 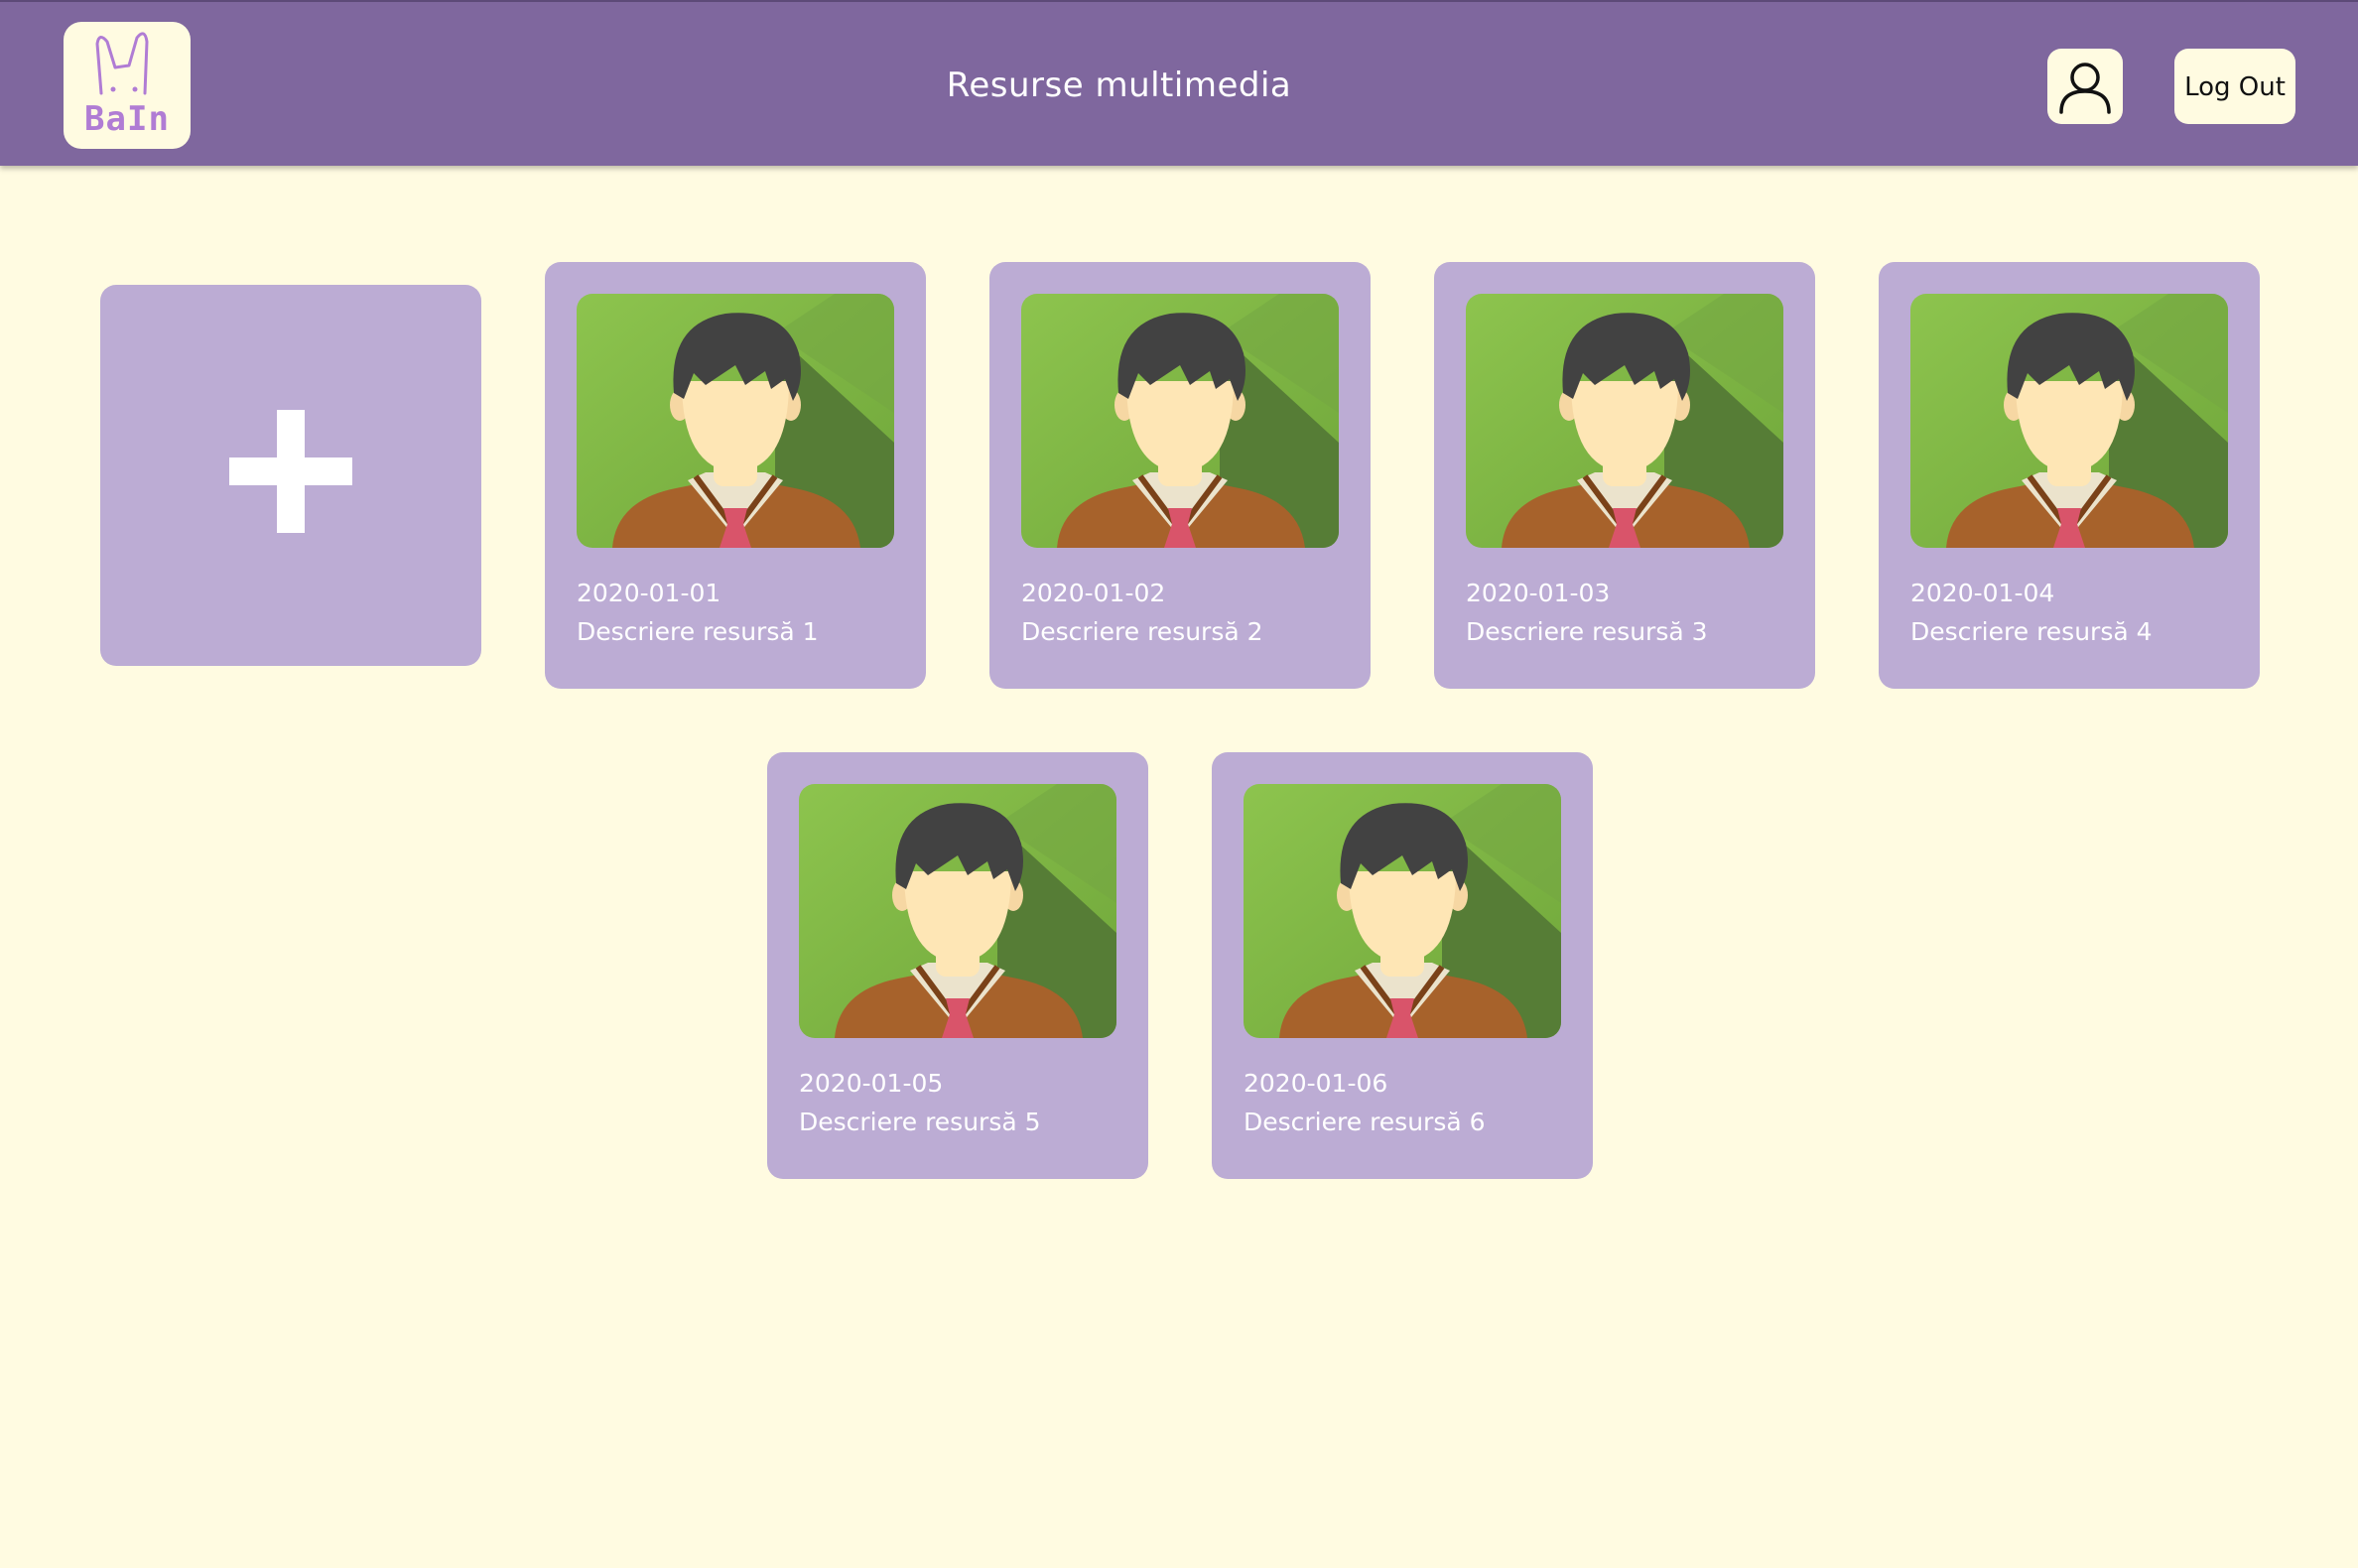 What do you see at coordinates (1538, 593) in the screenshot?
I see `resource-date: 2020-01-03` at bounding box center [1538, 593].